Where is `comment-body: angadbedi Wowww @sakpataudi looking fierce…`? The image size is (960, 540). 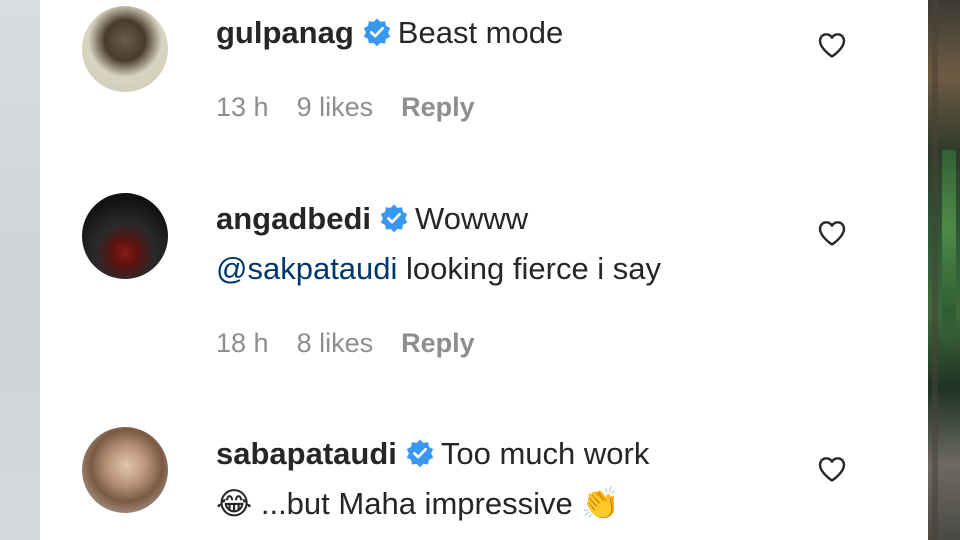
comment-body: angadbedi Wowww @sakpataudi looking fierce… is located at coordinates (516, 244).